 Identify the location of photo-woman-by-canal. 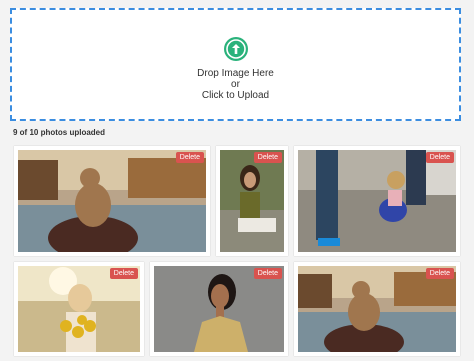
(112, 201).